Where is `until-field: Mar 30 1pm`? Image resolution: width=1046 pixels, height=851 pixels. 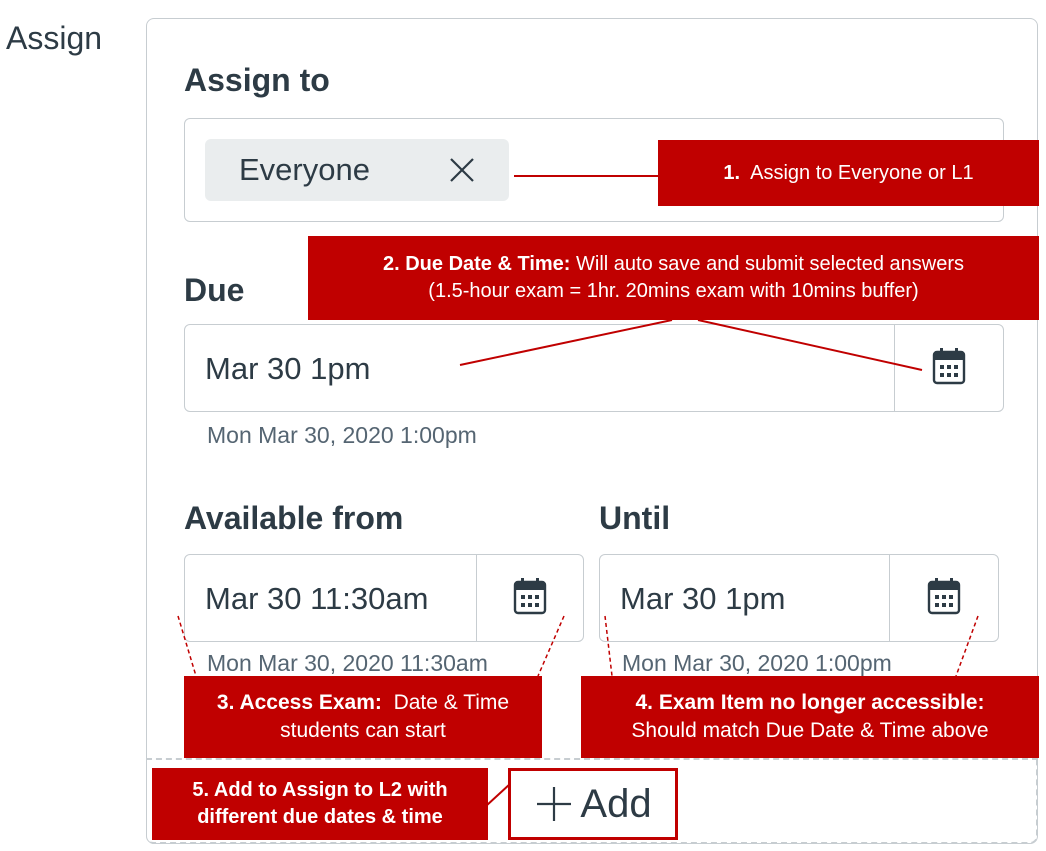 until-field: Mar 30 1pm is located at coordinates (799, 598).